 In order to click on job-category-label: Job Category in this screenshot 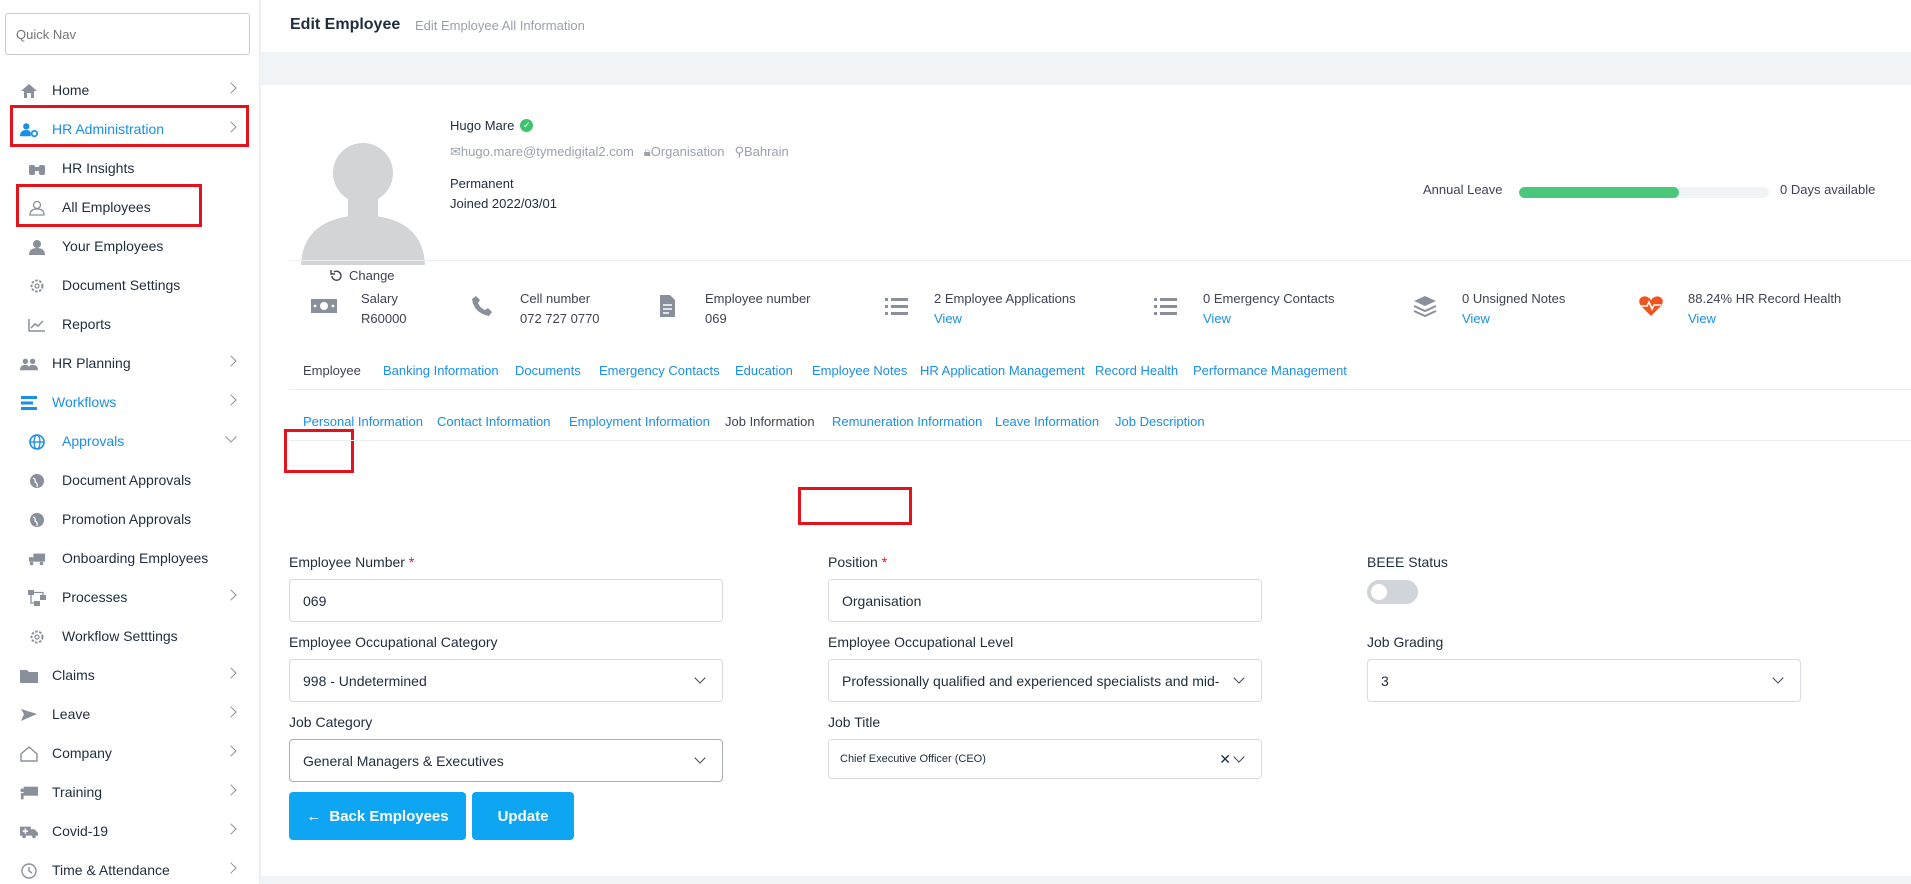, I will do `click(331, 722)`.